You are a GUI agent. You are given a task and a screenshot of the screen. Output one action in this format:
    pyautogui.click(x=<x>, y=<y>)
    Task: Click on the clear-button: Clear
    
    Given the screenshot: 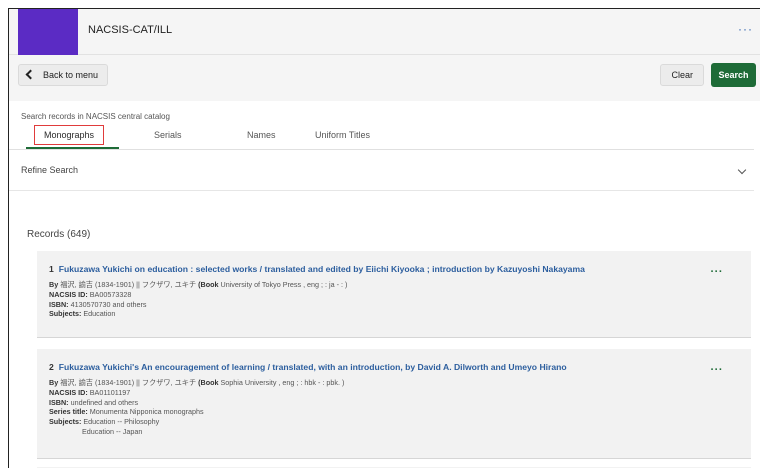 What is the action you would take?
    pyautogui.click(x=682, y=75)
    